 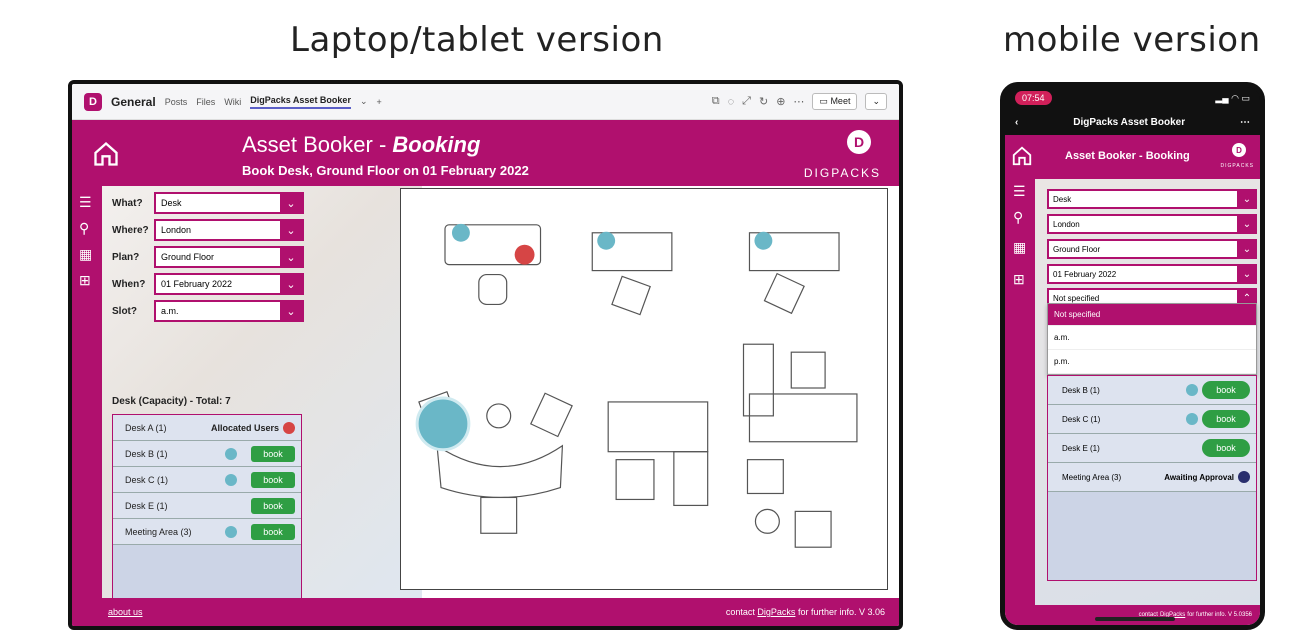 What do you see at coordinates (1152, 315) in the screenshot?
I see `slot-option-not-specified: Not specified` at bounding box center [1152, 315].